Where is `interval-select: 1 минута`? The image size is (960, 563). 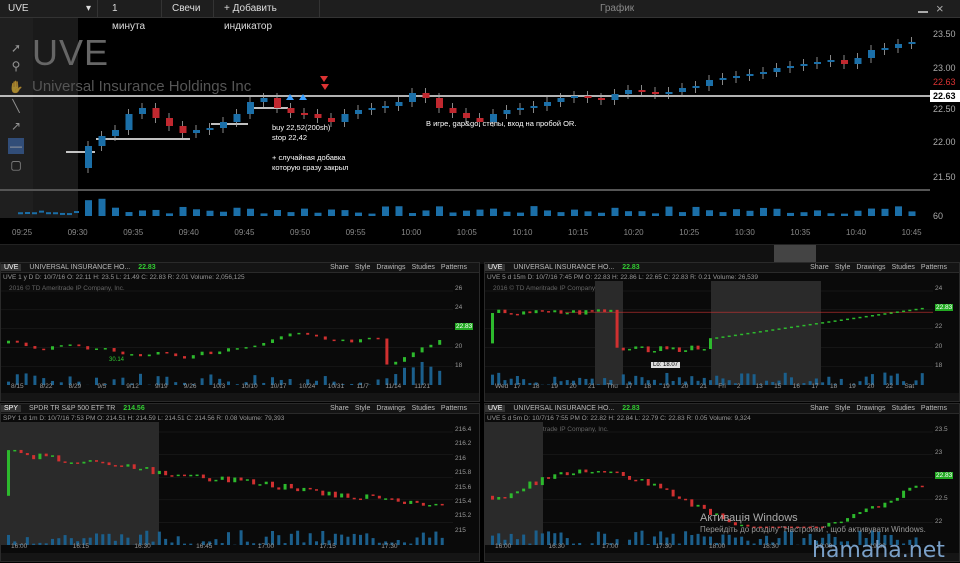 interval-select: 1 минута is located at coordinates (133, 9).